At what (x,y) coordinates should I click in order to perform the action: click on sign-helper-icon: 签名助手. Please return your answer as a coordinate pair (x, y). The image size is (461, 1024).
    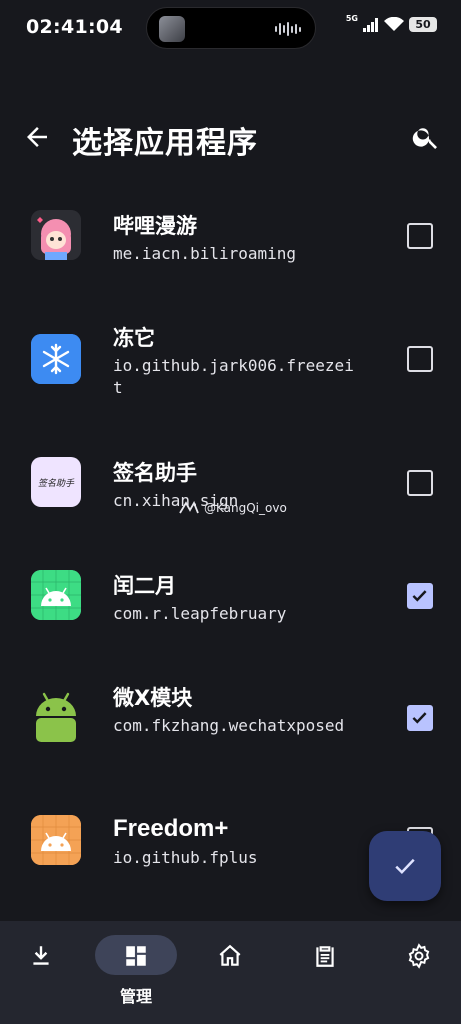
    Looking at the image, I should click on (56, 482).